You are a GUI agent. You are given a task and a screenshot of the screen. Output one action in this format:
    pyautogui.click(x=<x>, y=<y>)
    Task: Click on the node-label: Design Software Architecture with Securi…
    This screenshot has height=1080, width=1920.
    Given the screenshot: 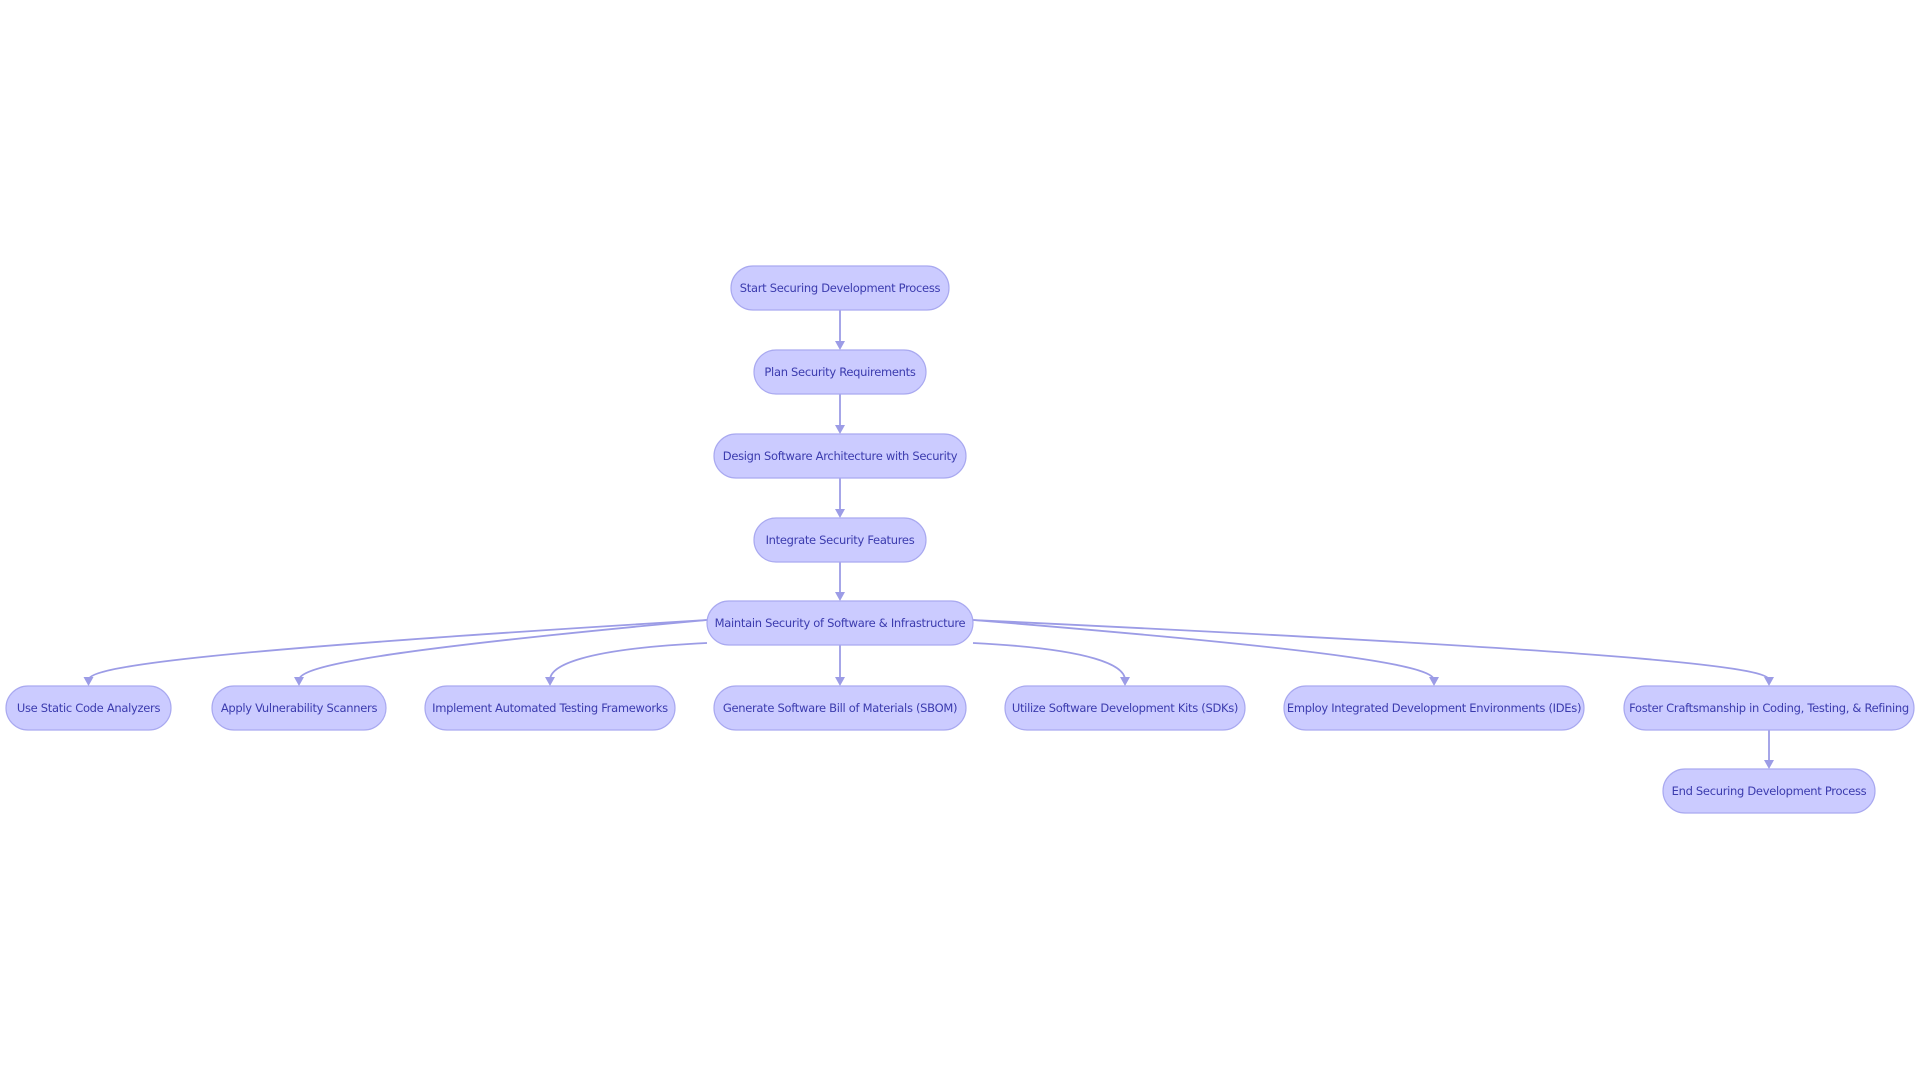 What is the action you would take?
    pyautogui.click(x=840, y=456)
    